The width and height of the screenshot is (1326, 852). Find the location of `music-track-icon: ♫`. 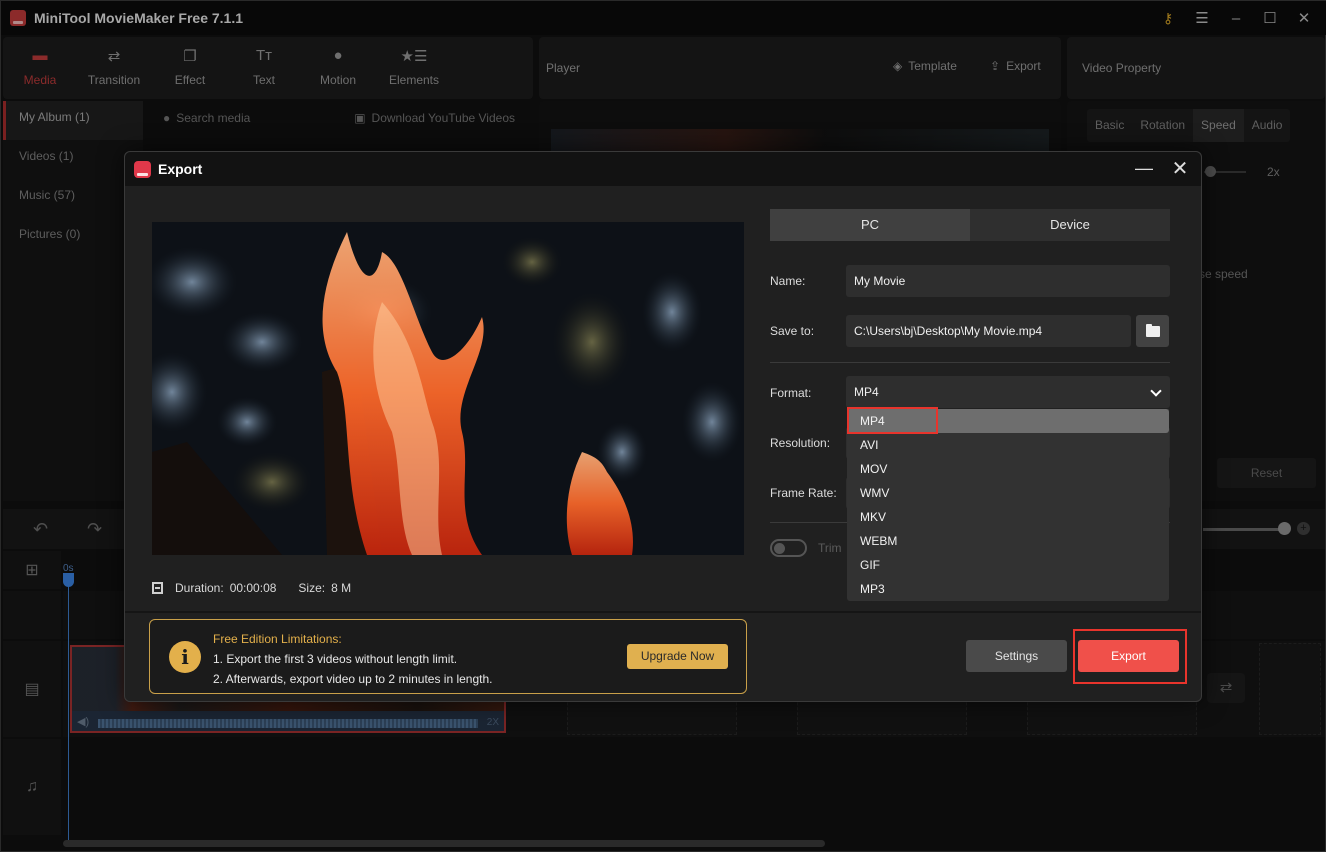

music-track-icon: ♫ is located at coordinates (32, 787).